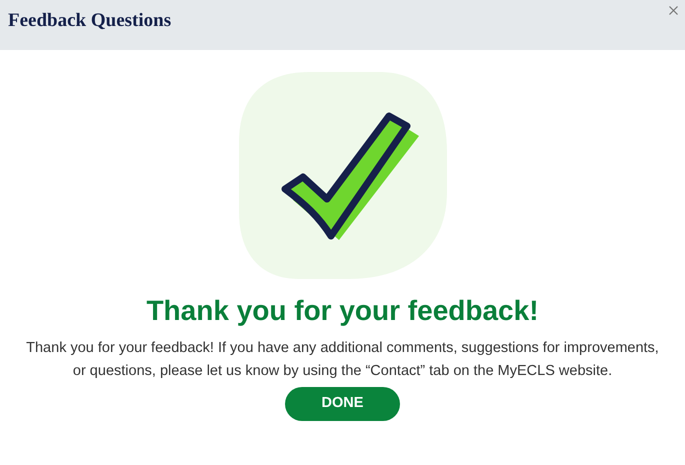  What do you see at coordinates (342, 360) in the screenshot?
I see `message: Thank you for your feedback! If you have any additional comments, suggestions for improvements, or questions, please let us know by using the “Contact” tab on the MyECLS website.` at bounding box center [342, 360].